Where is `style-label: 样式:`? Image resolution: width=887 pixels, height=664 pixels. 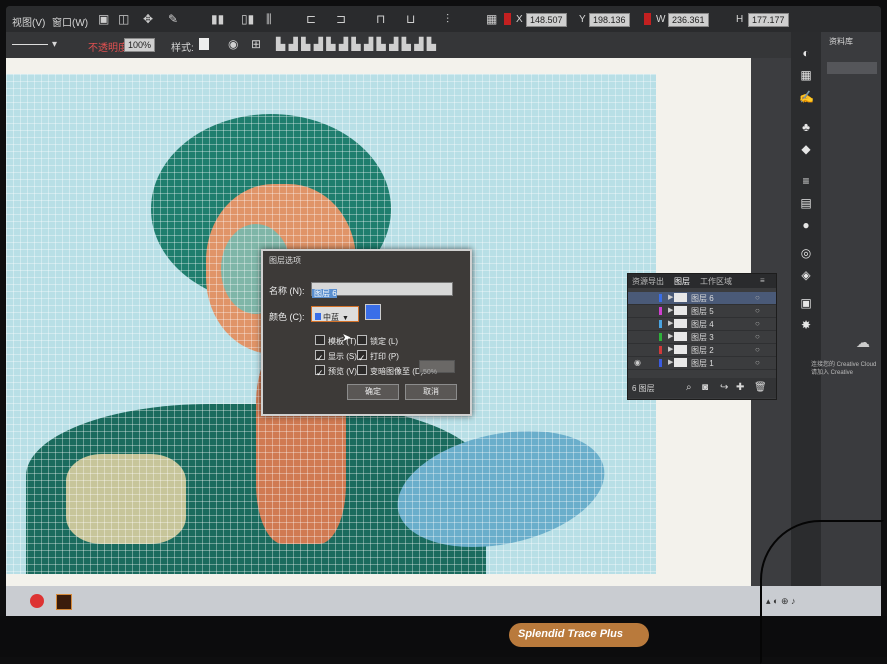
style-label: 样式: is located at coordinates (182, 48).